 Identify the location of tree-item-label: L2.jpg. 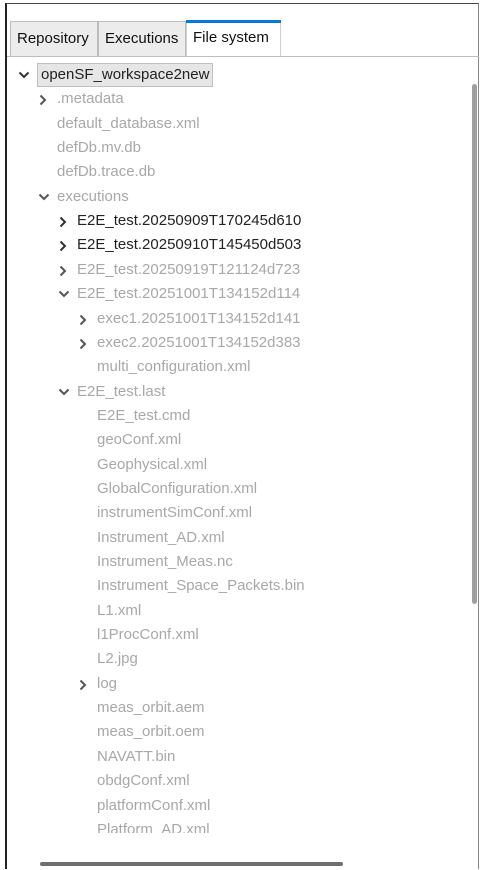
(117, 659).